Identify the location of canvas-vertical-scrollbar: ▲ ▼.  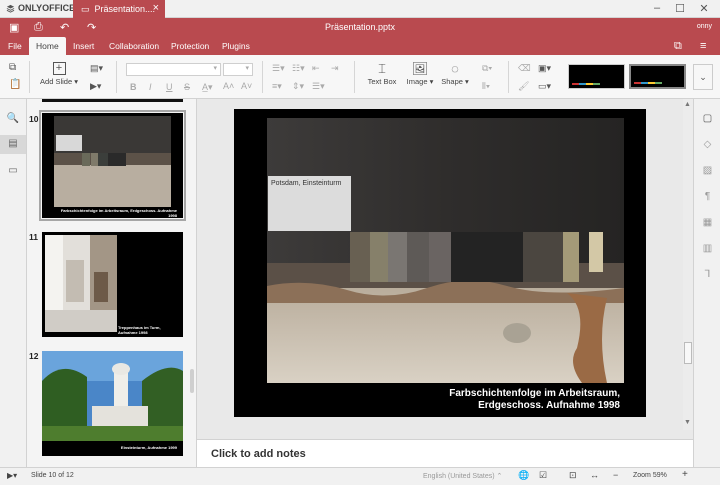
(688, 264).